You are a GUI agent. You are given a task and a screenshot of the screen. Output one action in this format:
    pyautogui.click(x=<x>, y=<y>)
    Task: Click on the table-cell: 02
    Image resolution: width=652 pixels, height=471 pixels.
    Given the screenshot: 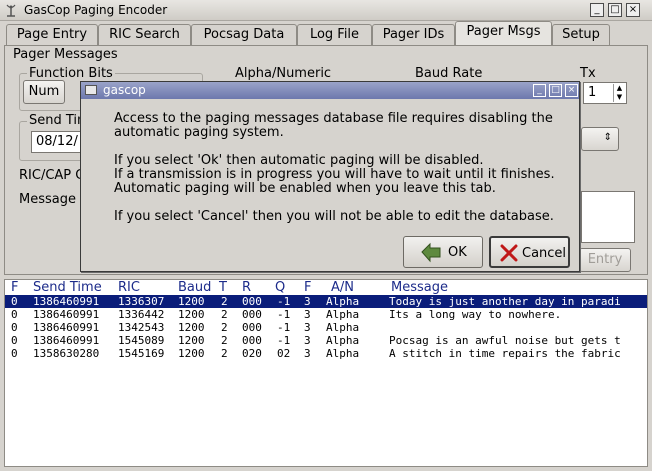 What is the action you would take?
    pyautogui.click(x=284, y=353)
    